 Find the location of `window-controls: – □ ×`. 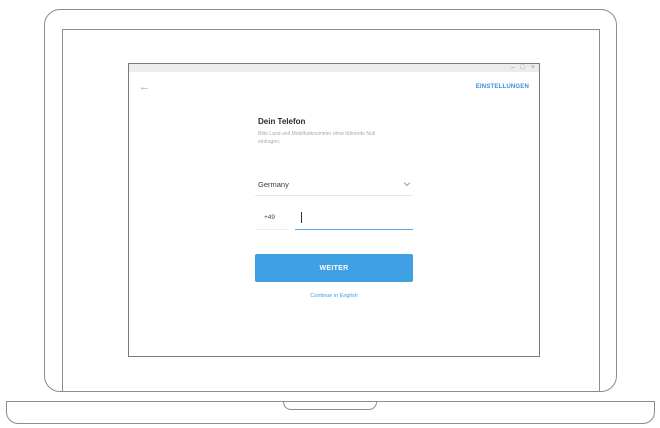

window-controls: – □ × is located at coordinates (523, 68).